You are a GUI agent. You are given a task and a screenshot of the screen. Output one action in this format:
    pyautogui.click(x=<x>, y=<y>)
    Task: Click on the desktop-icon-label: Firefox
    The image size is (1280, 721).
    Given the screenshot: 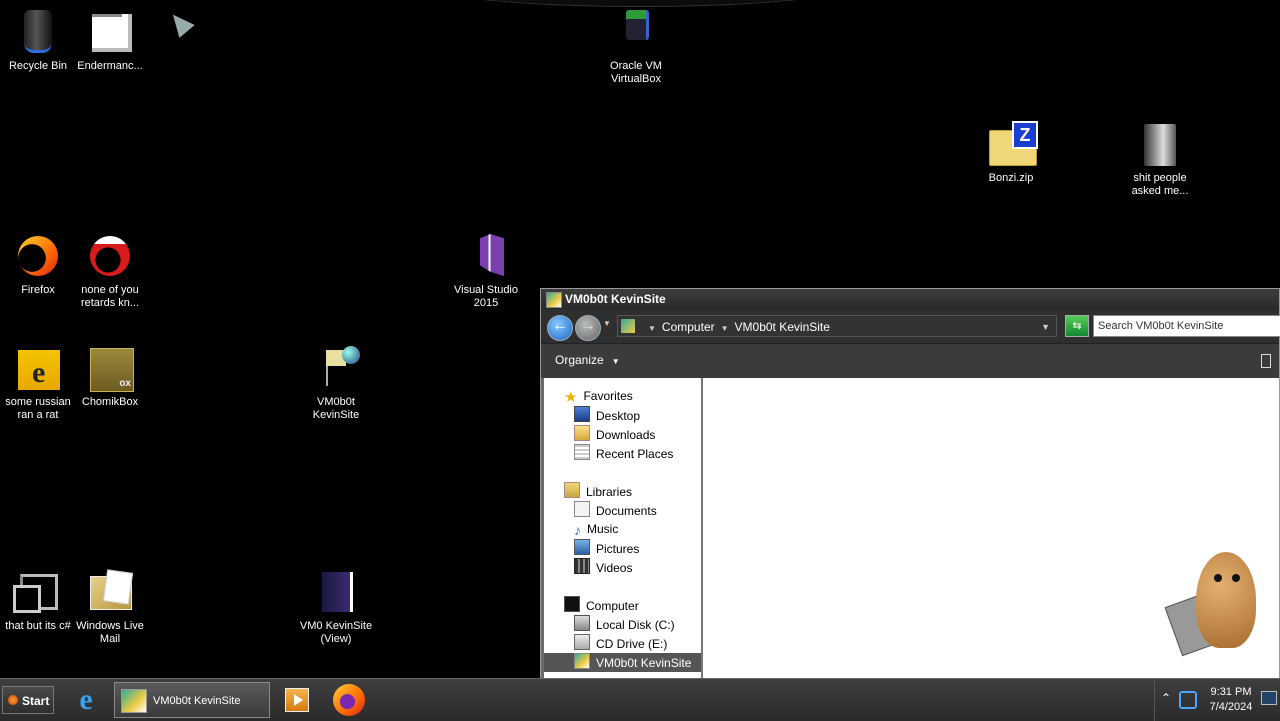 What is the action you would take?
    pyautogui.click(x=38, y=290)
    